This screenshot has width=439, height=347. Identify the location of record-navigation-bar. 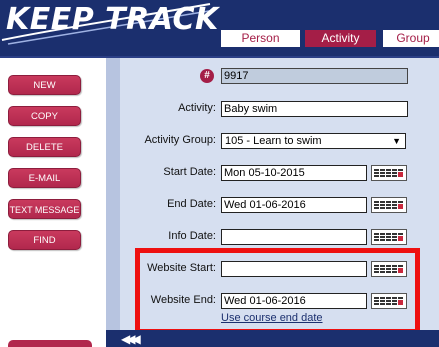
(272, 338).